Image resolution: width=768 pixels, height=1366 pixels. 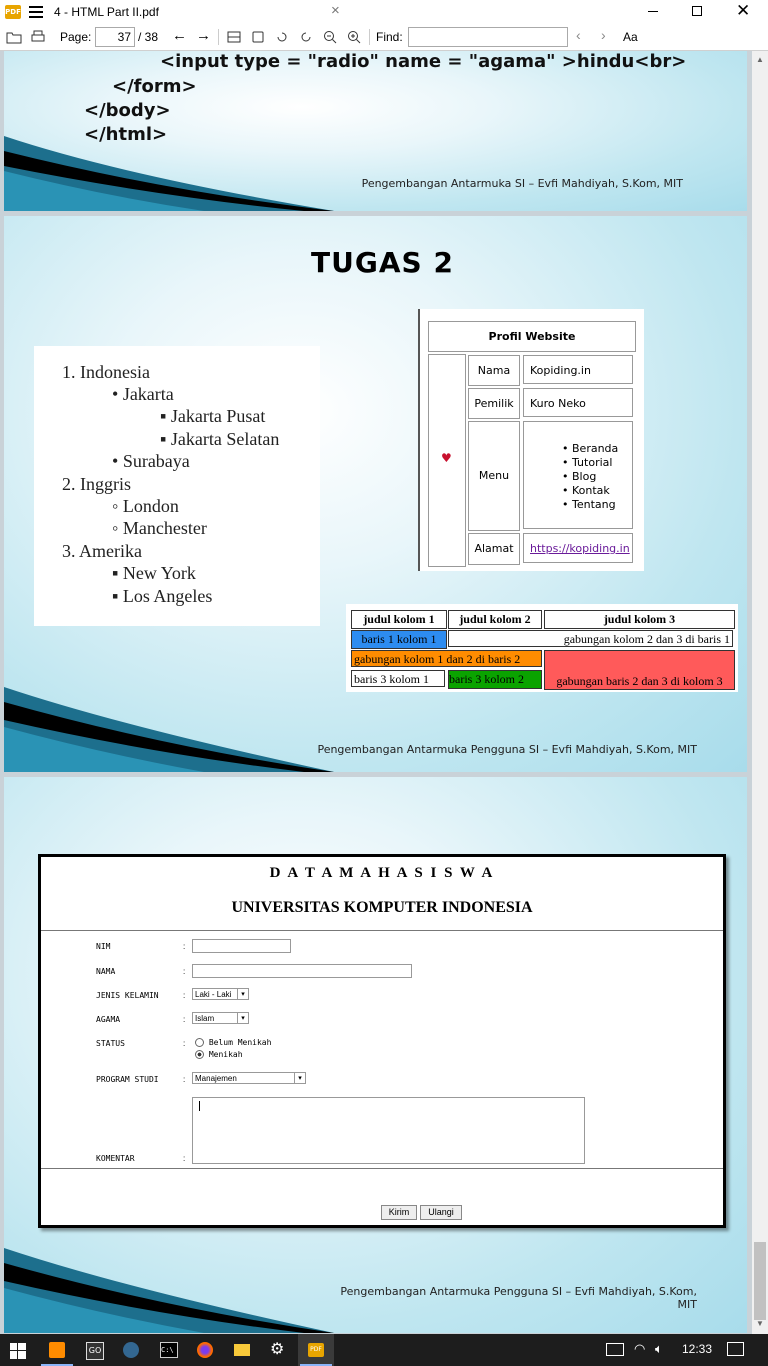 I want to click on nim-input, so click(x=241, y=946).